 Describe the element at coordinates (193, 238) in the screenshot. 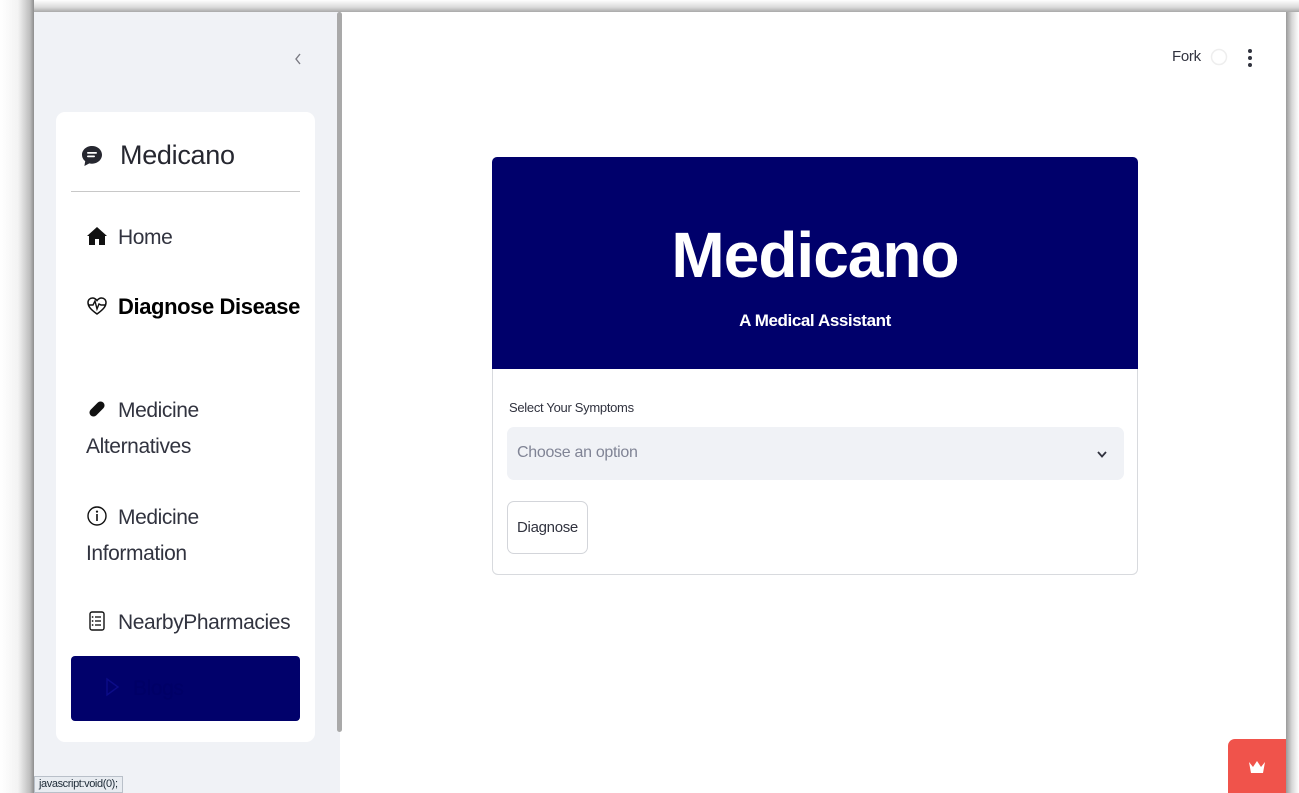

I see `sidebar-item-home: Home` at that location.